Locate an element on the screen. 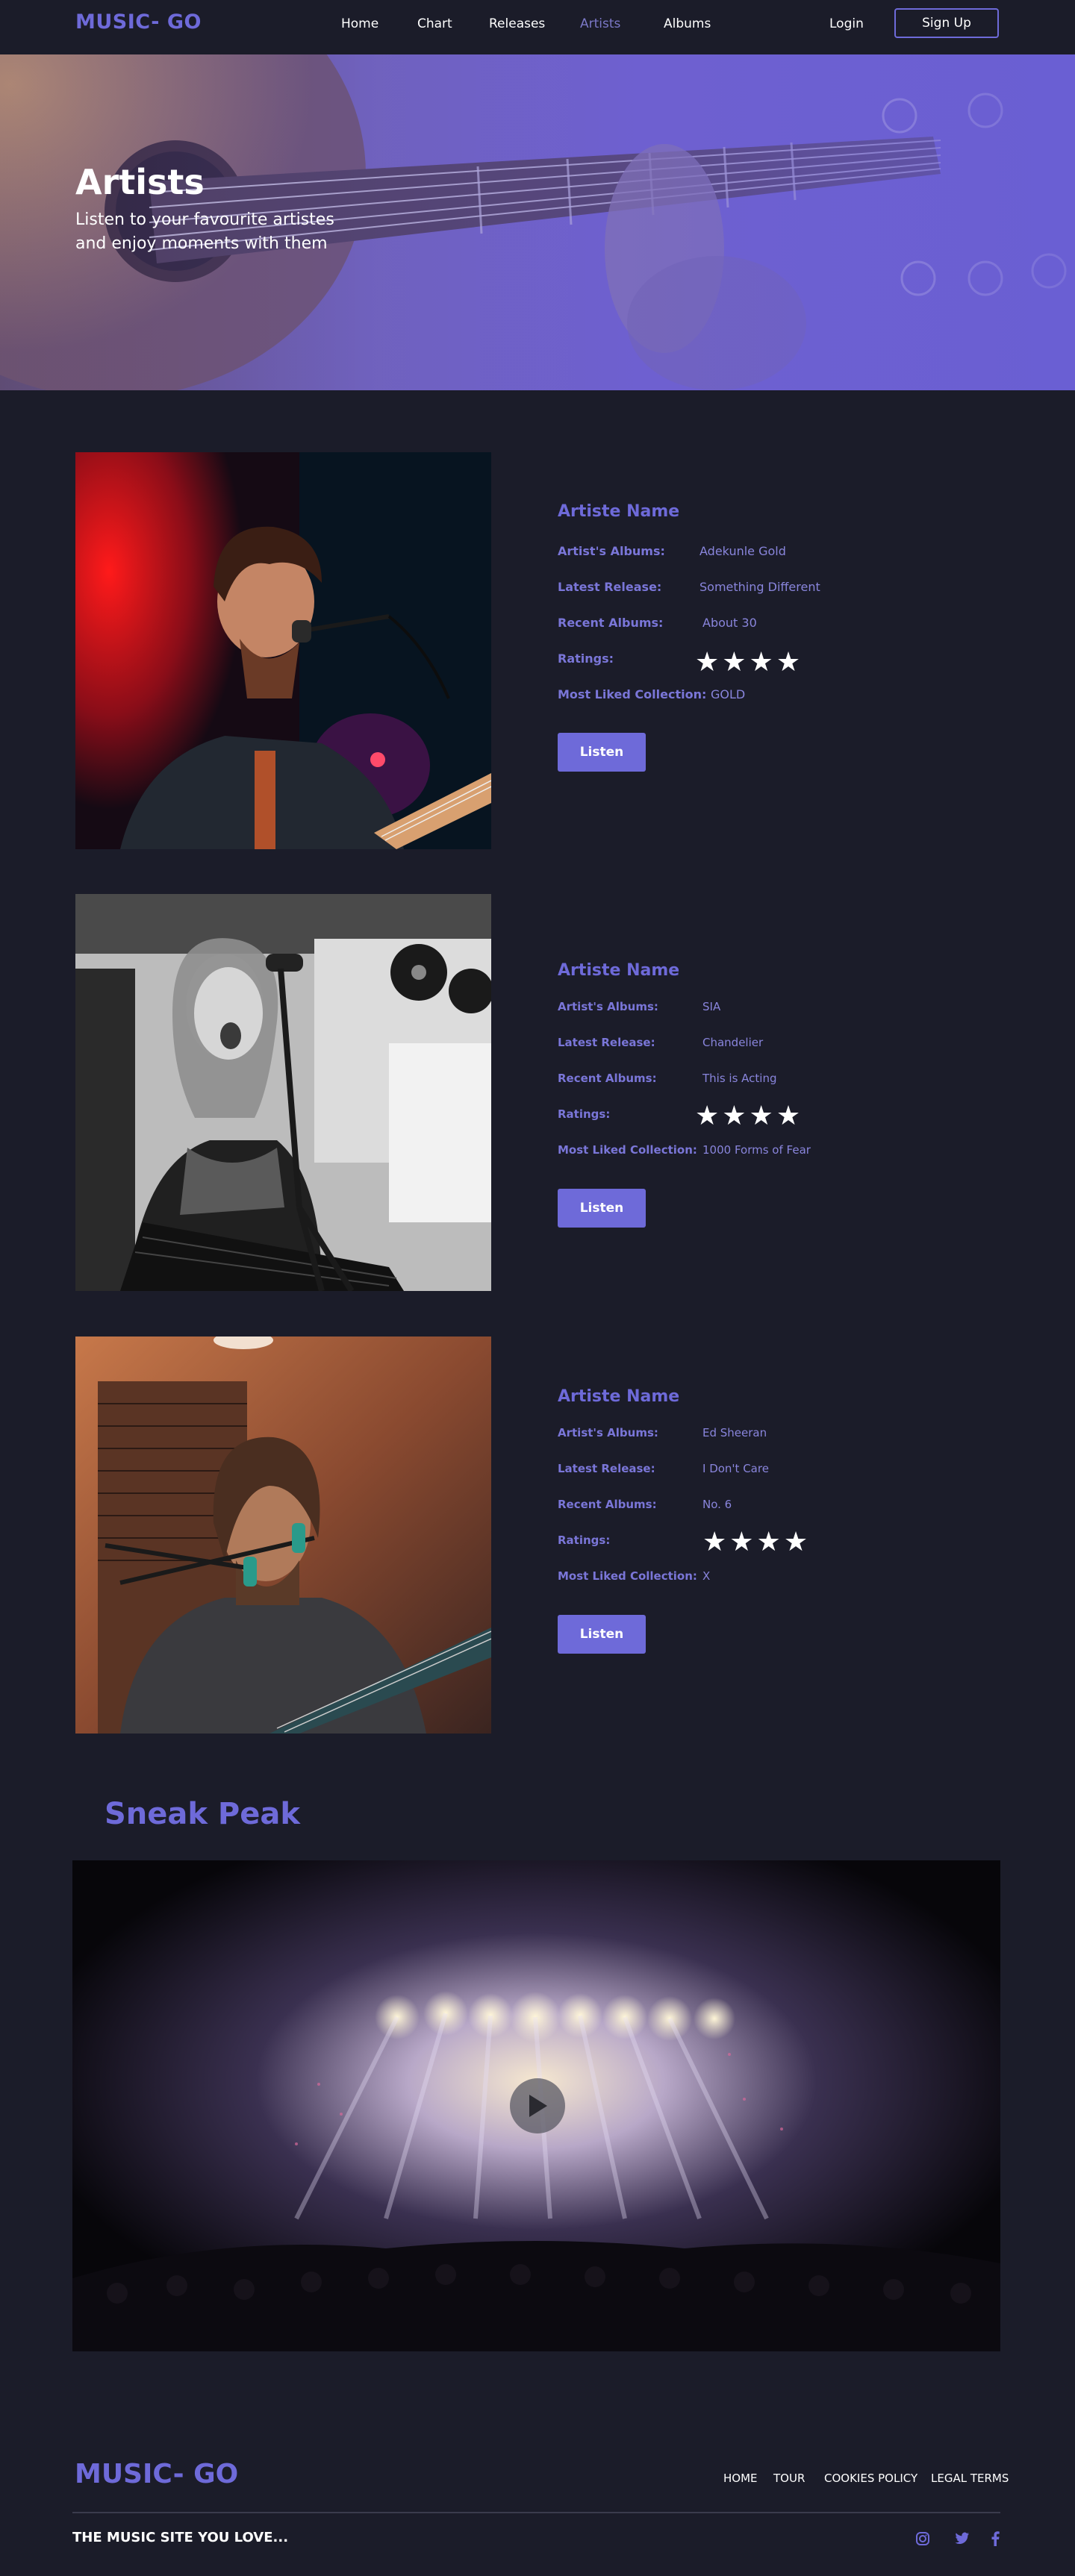 The width and height of the screenshot is (1075, 2576). footer-divider is located at coordinates (536, 2512).